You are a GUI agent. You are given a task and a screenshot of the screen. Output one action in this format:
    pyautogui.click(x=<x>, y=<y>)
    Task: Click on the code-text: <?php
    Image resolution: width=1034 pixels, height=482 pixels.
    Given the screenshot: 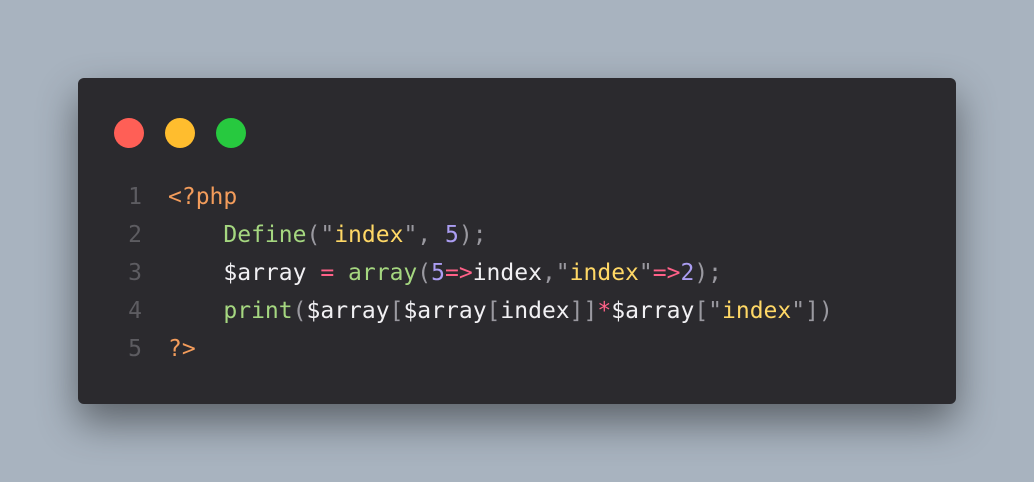 What is the action you would take?
    pyautogui.click(x=202, y=197)
    